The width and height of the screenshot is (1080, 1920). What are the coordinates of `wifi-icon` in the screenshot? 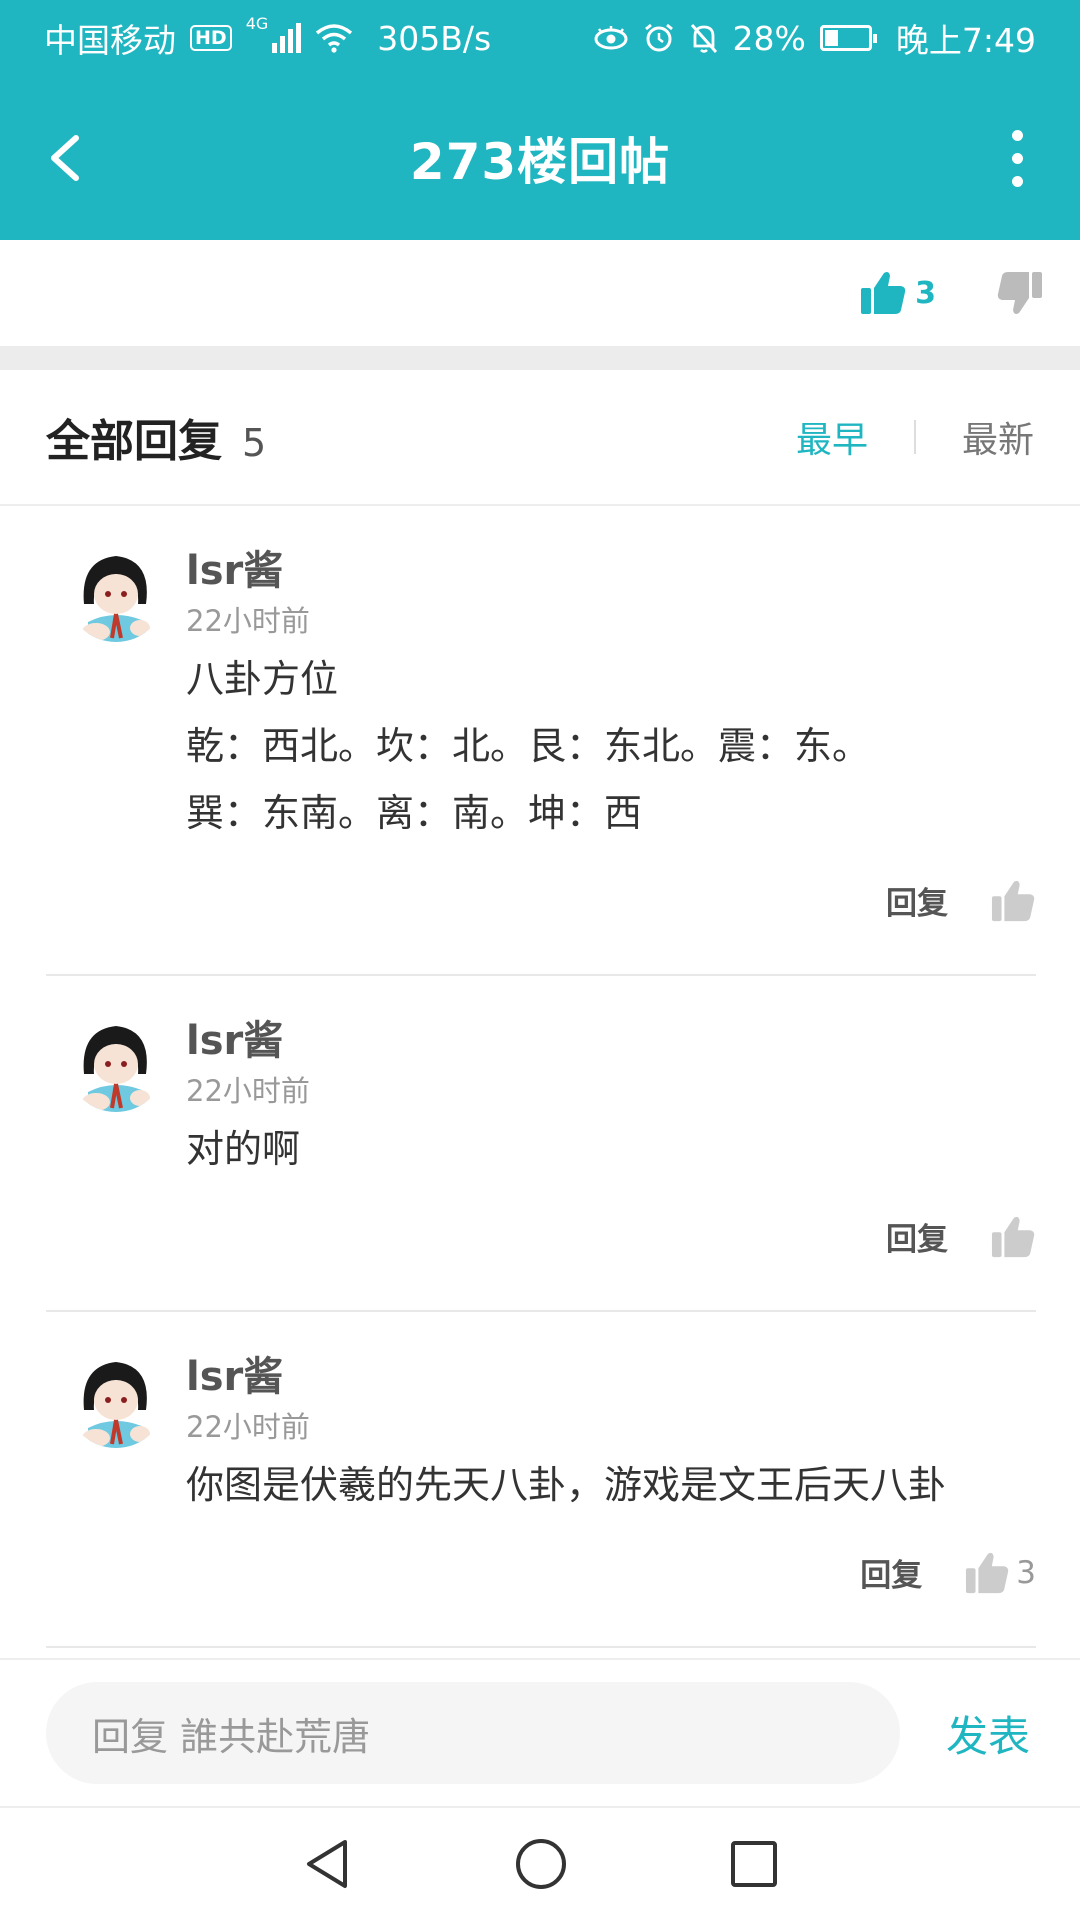 It's located at (334, 38).